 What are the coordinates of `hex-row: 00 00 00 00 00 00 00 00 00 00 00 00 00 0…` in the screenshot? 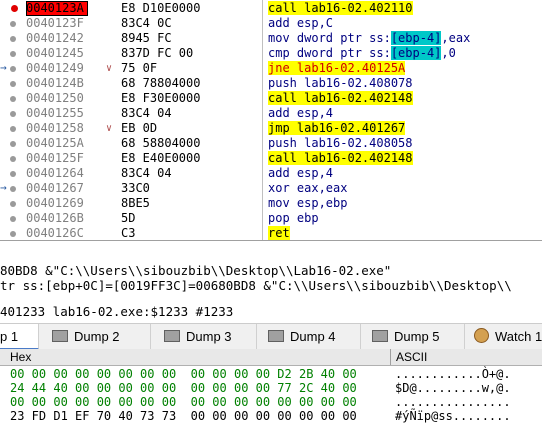 It's located at (271, 402).